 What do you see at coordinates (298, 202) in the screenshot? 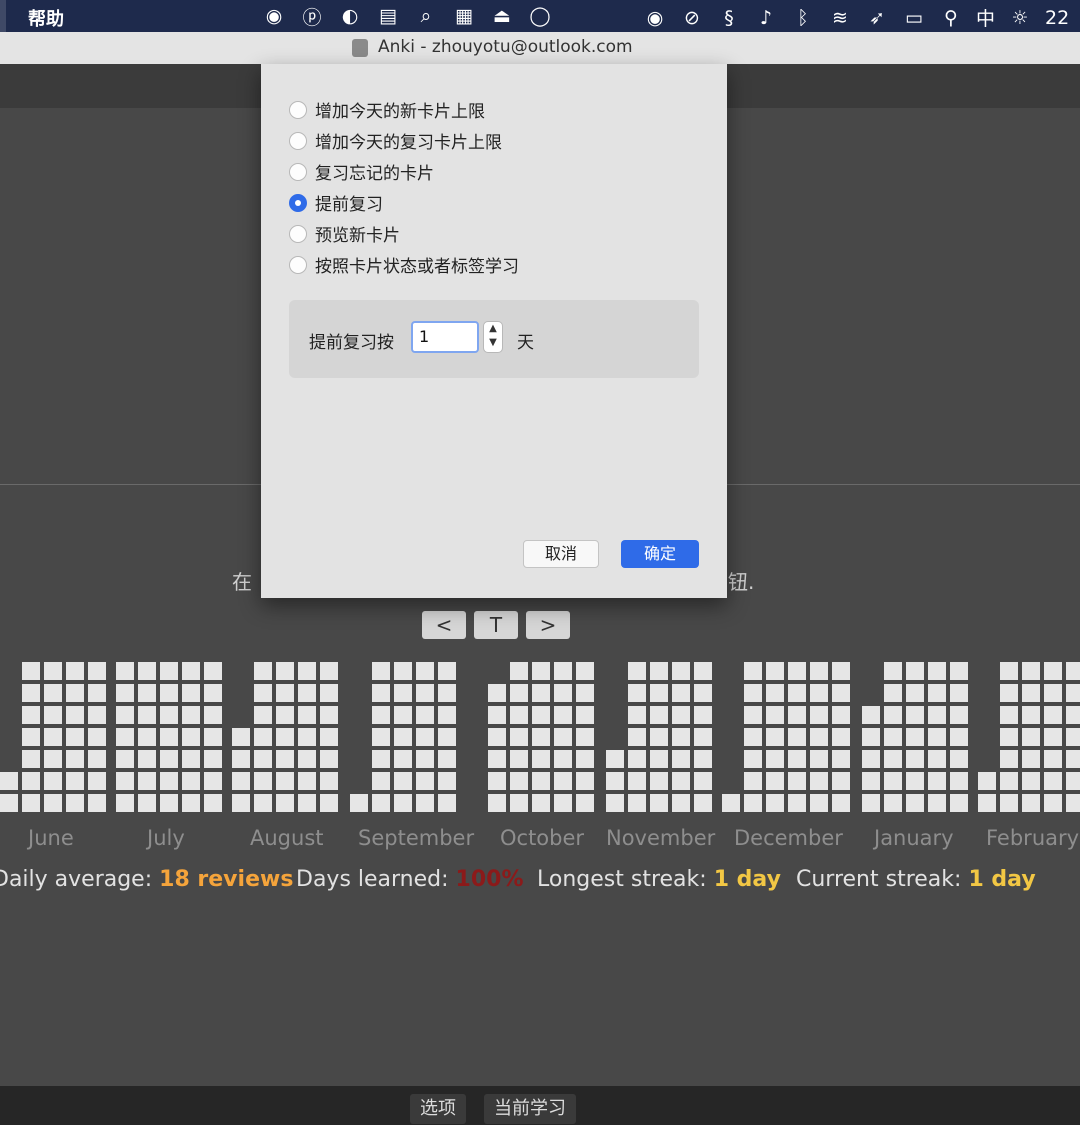
I see `radio-button-selected` at bounding box center [298, 202].